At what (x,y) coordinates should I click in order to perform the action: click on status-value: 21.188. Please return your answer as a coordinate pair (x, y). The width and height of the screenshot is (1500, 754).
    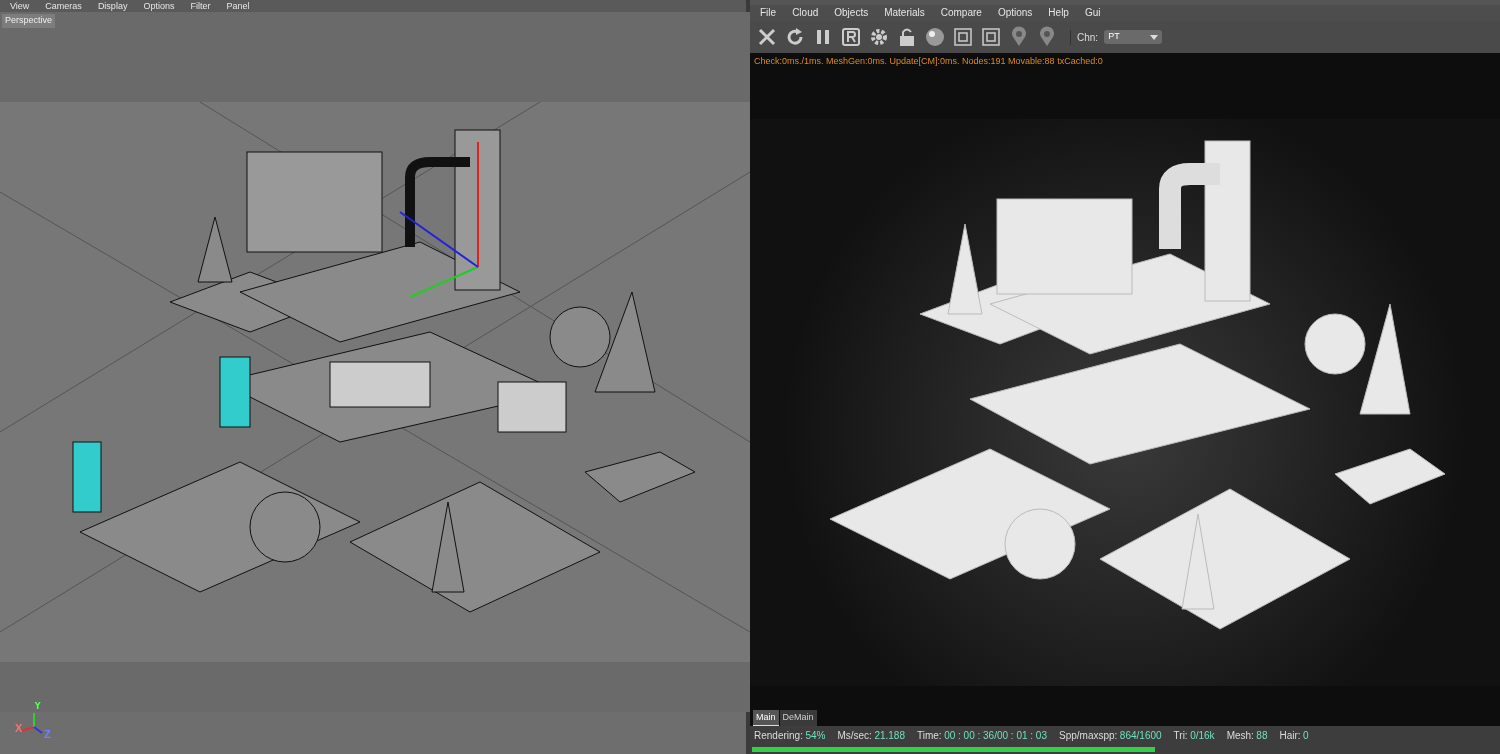
    Looking at the image, I should click on (889, 736).